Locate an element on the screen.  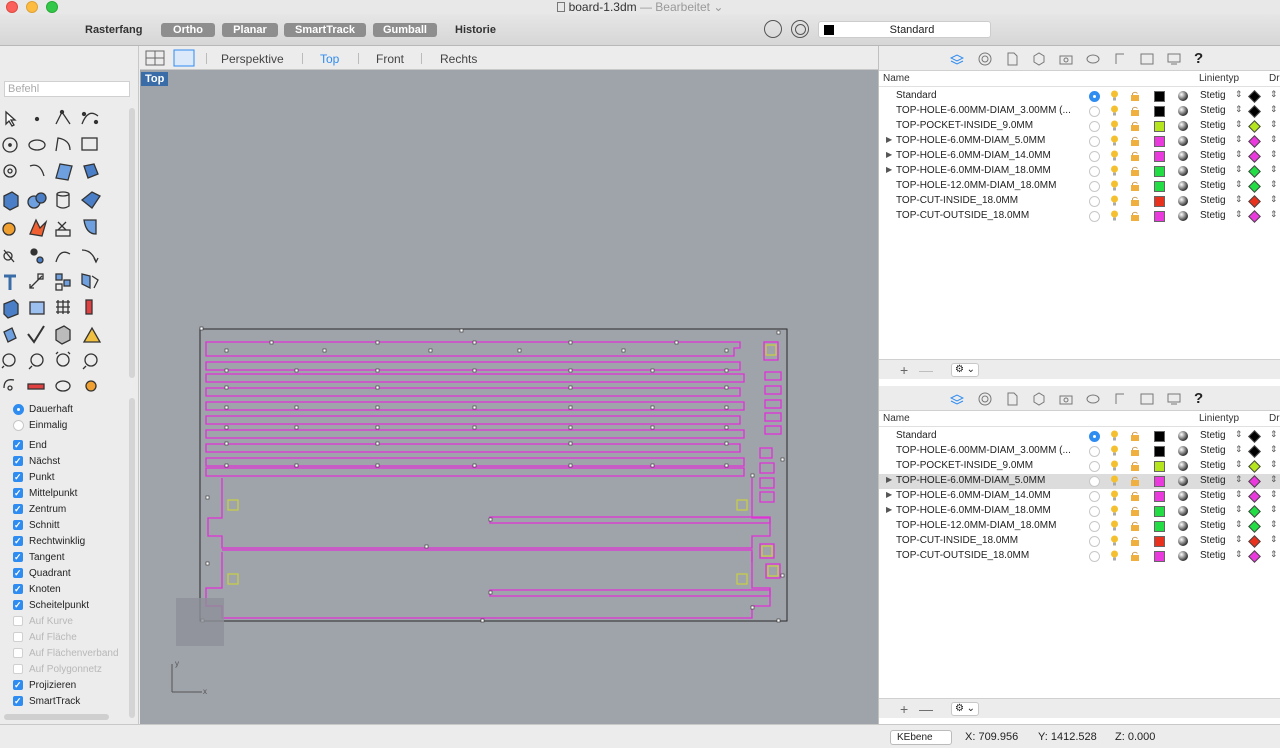
arc-icon is located at coordinates (63, 144).